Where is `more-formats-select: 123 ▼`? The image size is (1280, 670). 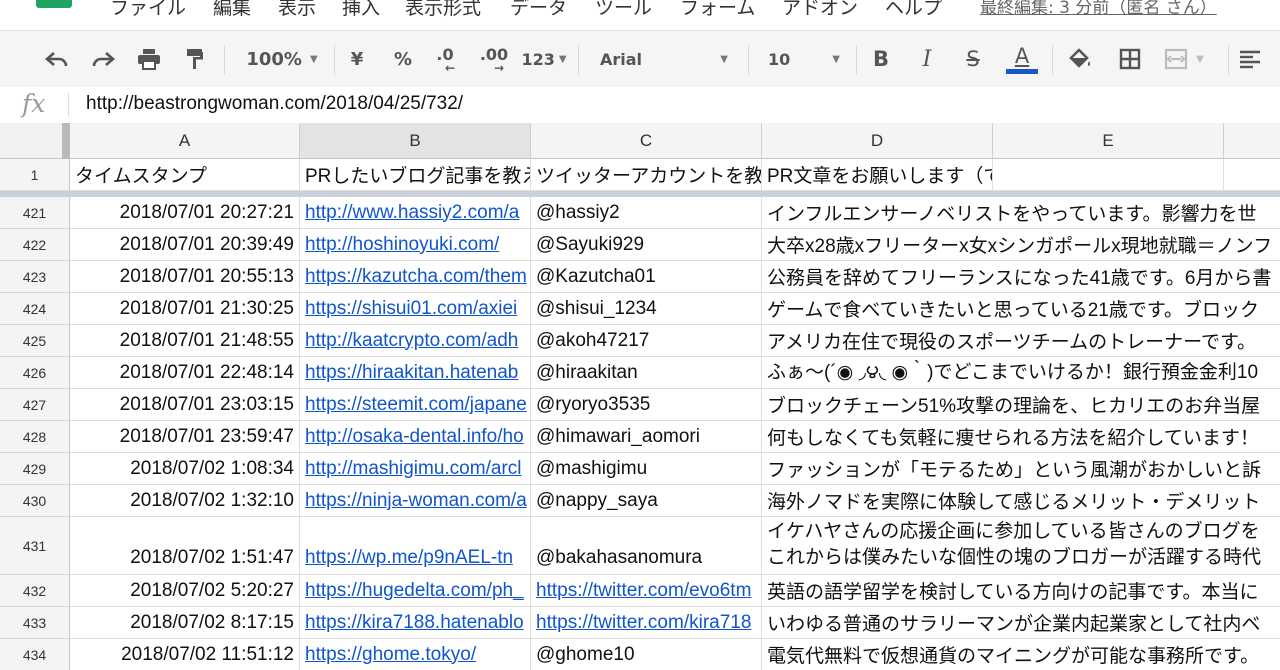
more-formats-select: 123 ▼ is located at coordinates (544, 59).